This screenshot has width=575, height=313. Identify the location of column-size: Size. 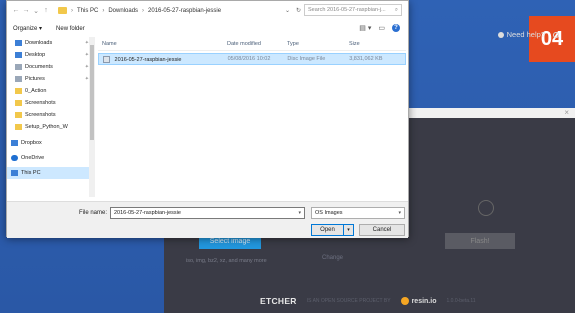
(375, 44).